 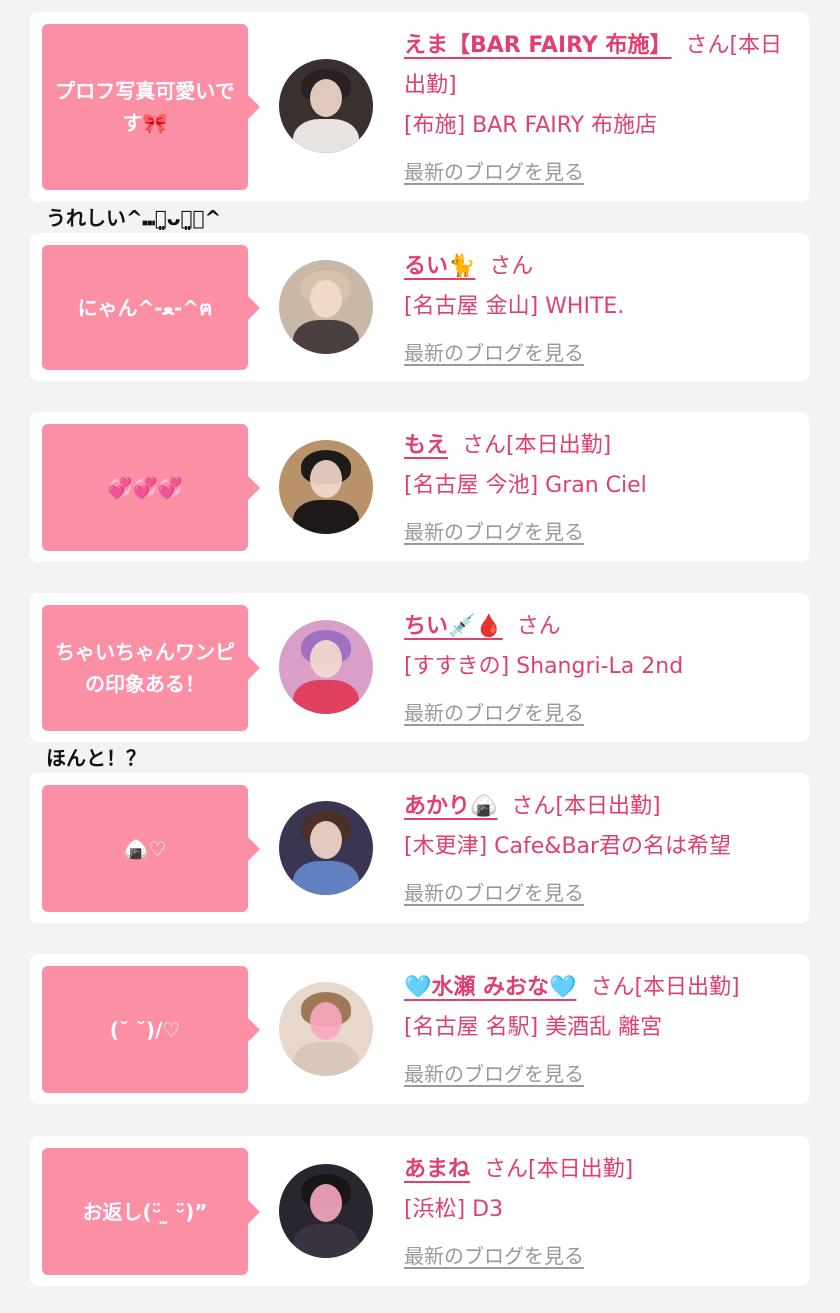 What do you see at coordinates (454, 1209) in the screenshot?
I see `shop-label: [浜松] D3` at bounding box center [454, 1209].